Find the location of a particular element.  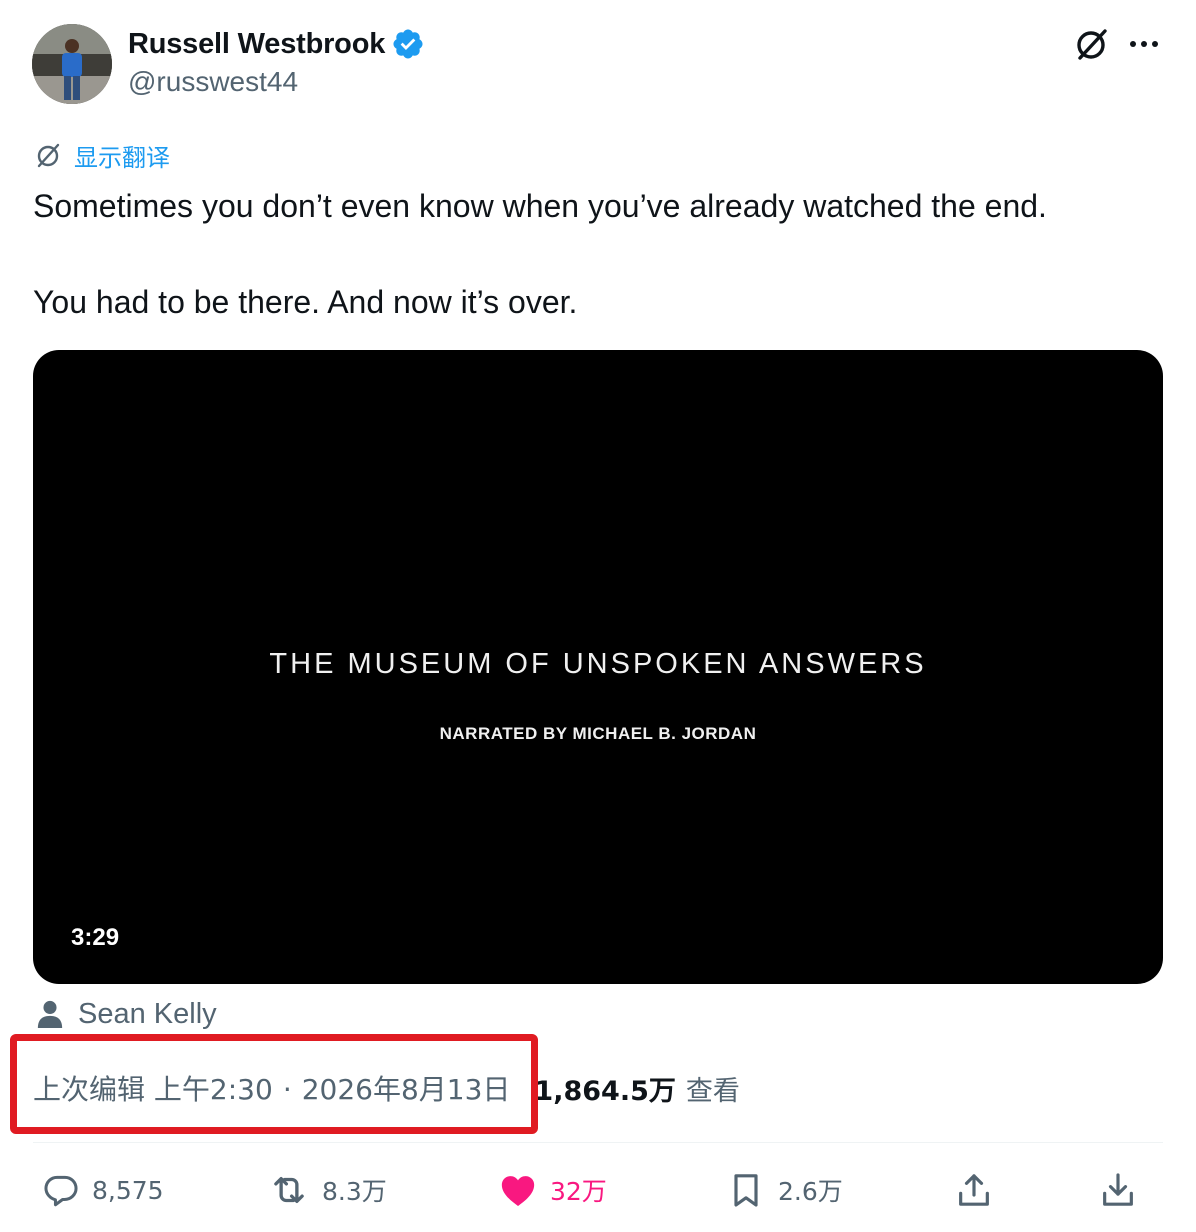

download-button is located at coordinates (1118, 1190).